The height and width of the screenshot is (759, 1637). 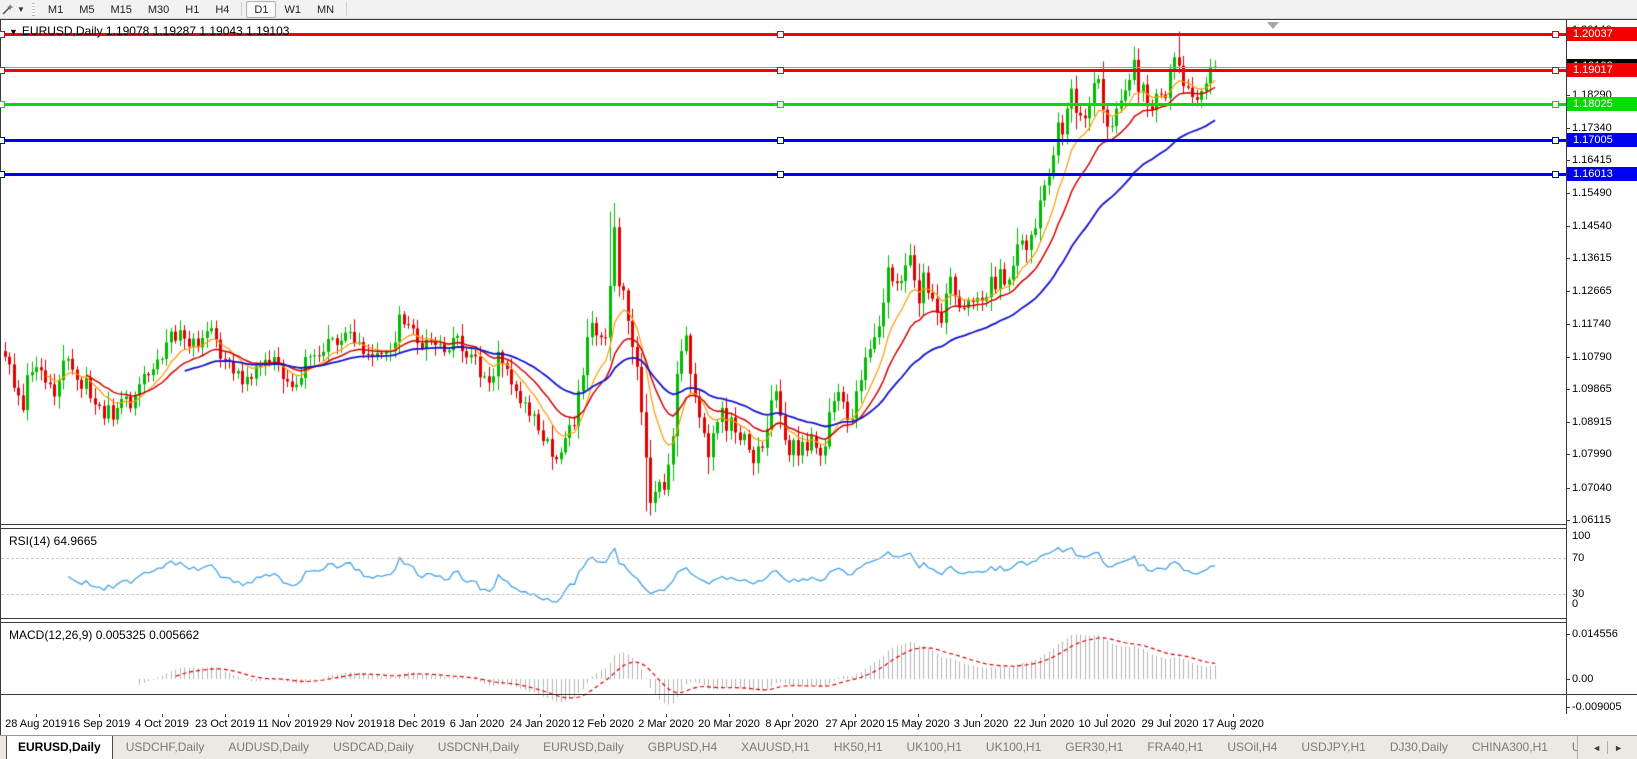 I want to click on tab-scroll-controls: ◄ ►, so click(x=1607, y=747).